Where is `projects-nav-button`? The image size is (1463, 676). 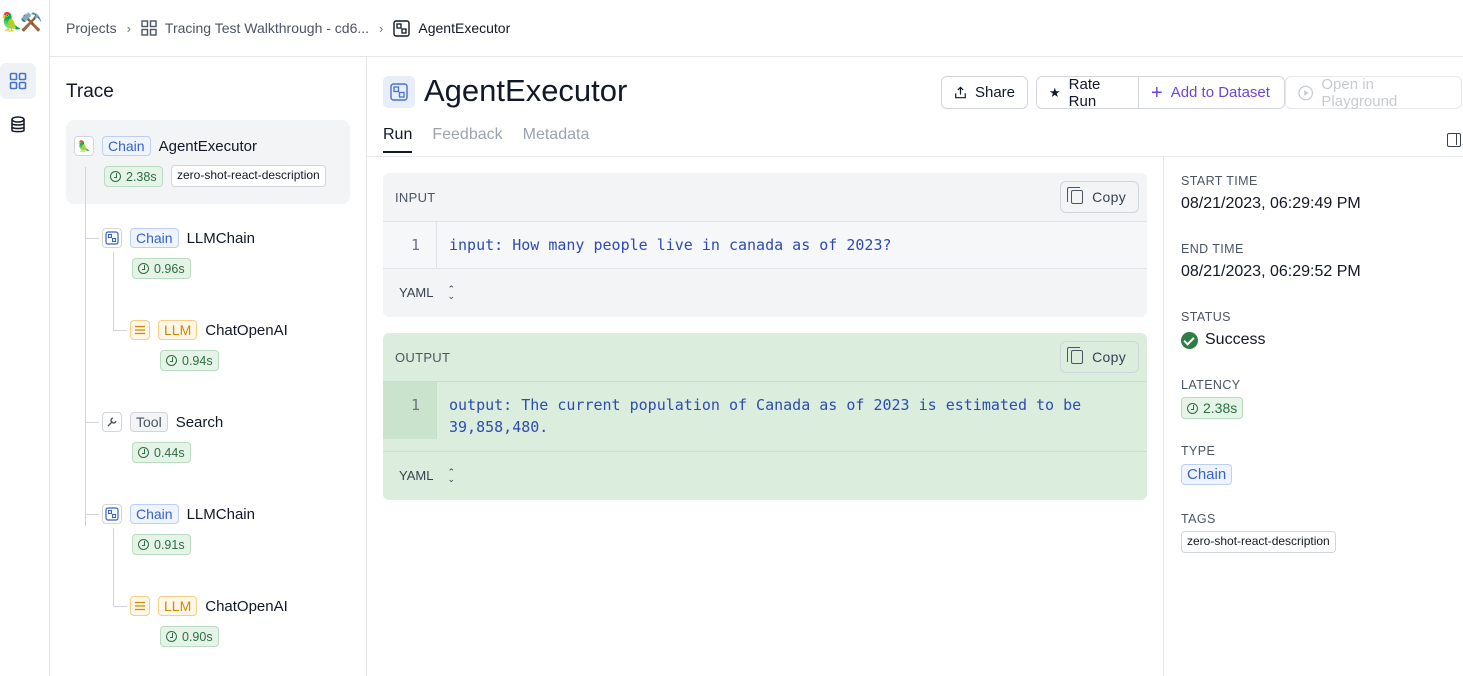 projects-nav-button is located at coordinates (18, 81).